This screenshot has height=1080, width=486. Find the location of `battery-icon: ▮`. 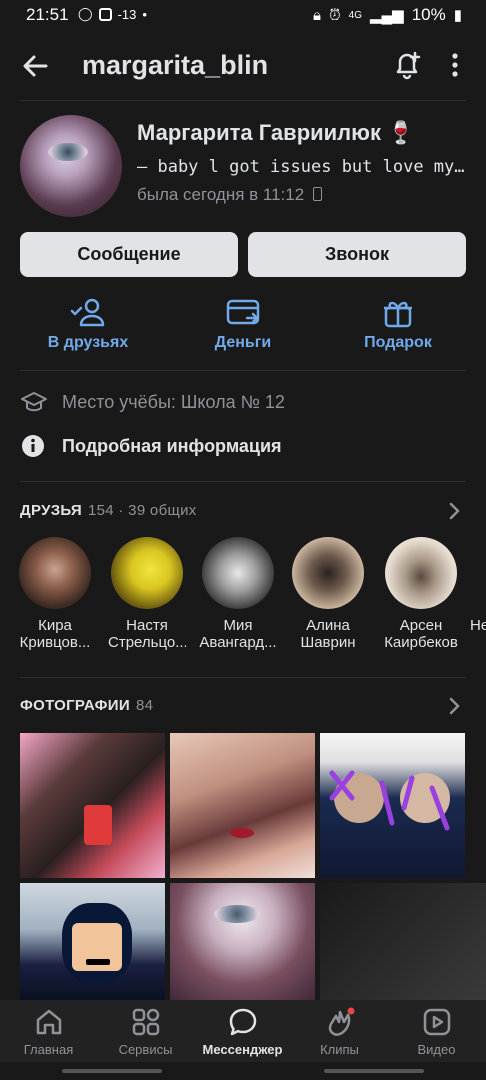

battery-icon: ▮ is located at coordinates (457, 15).